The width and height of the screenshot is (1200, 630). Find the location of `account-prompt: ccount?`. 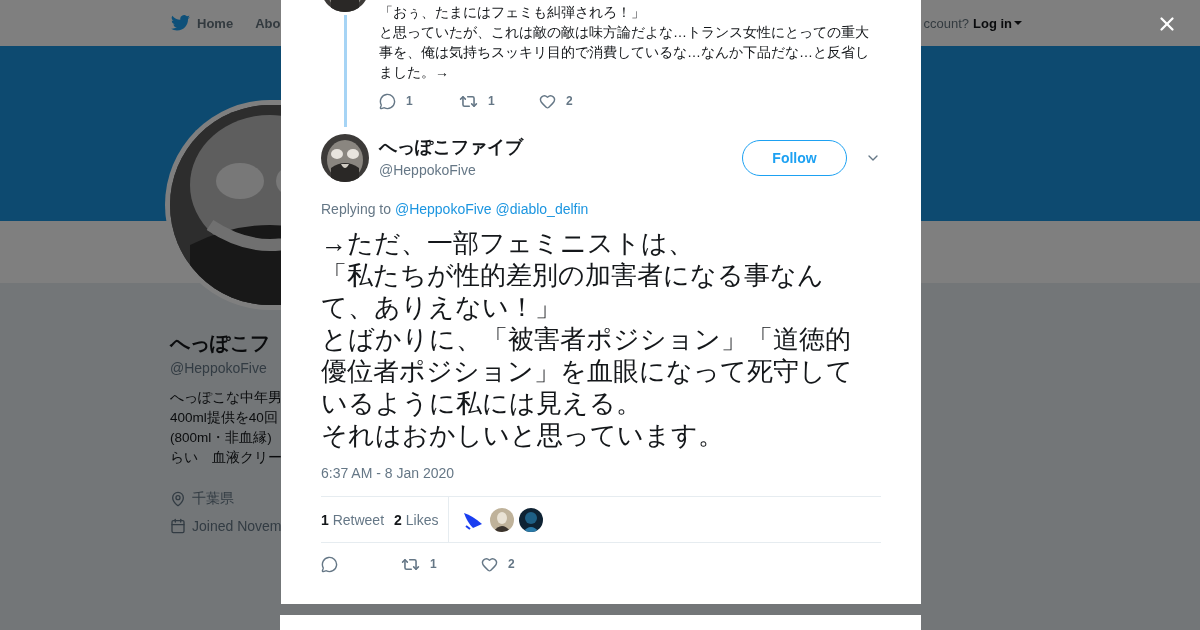

account-prompt: ccount? is located at coordinates (946, 23).